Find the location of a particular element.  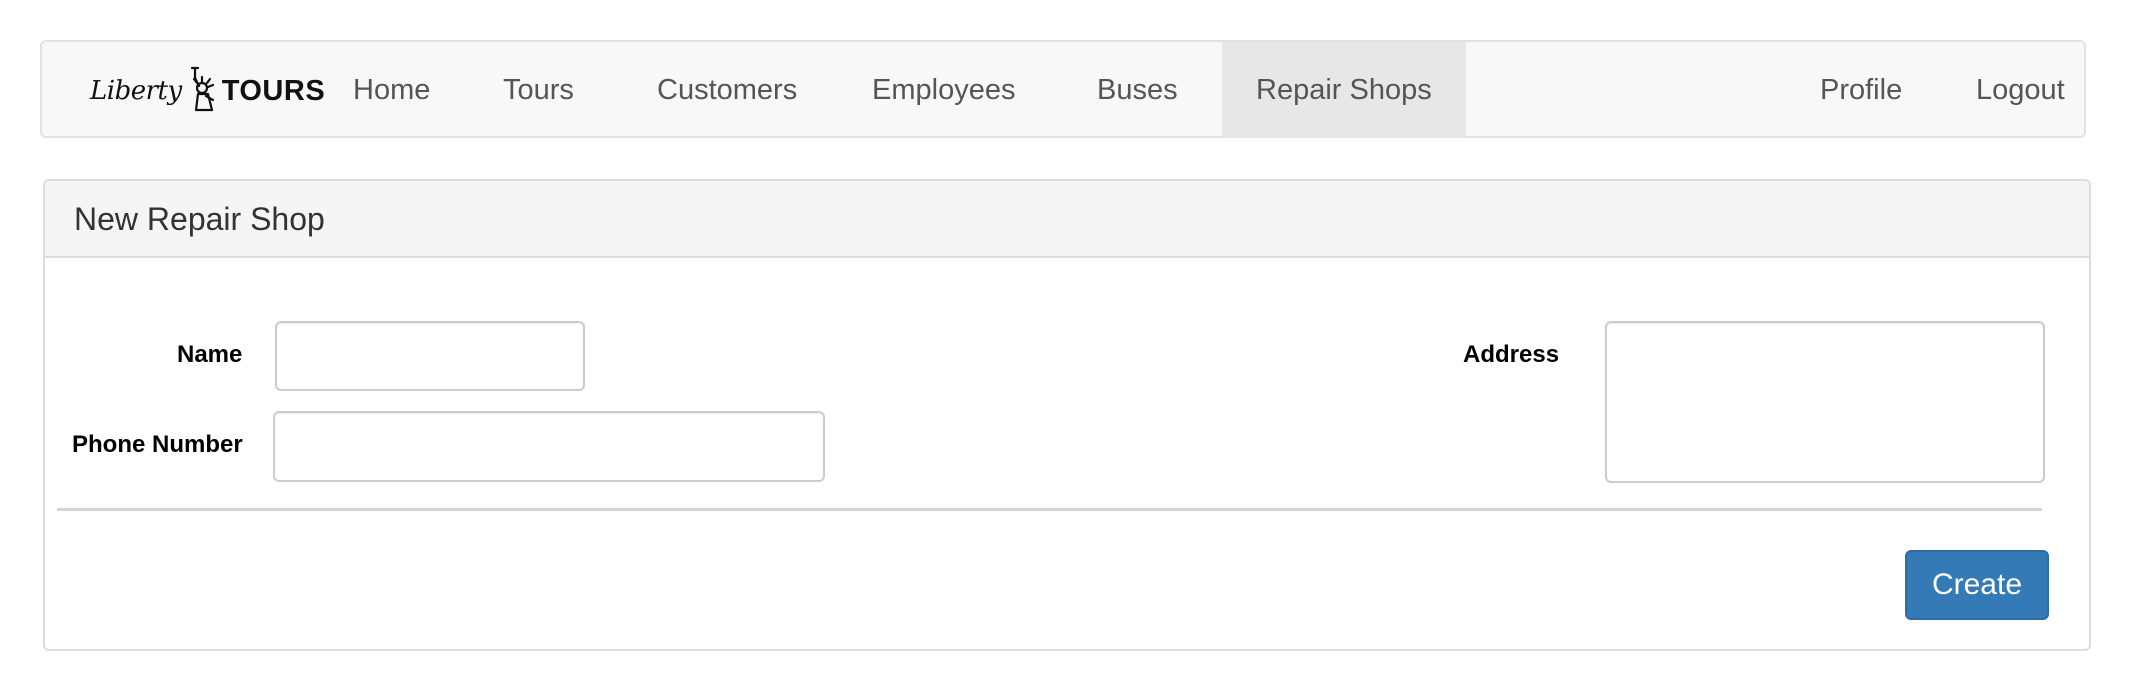

nav-buses: Buses is located at coordinates (1137, 90).